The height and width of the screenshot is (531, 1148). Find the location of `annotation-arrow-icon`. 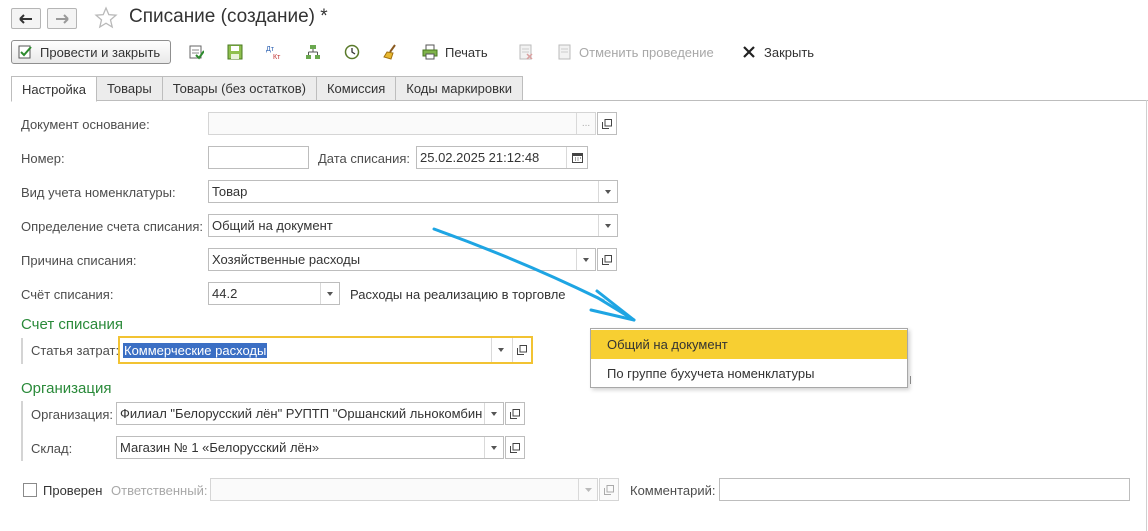

annotation-arrow-icon is located at coordinates (534, 274).